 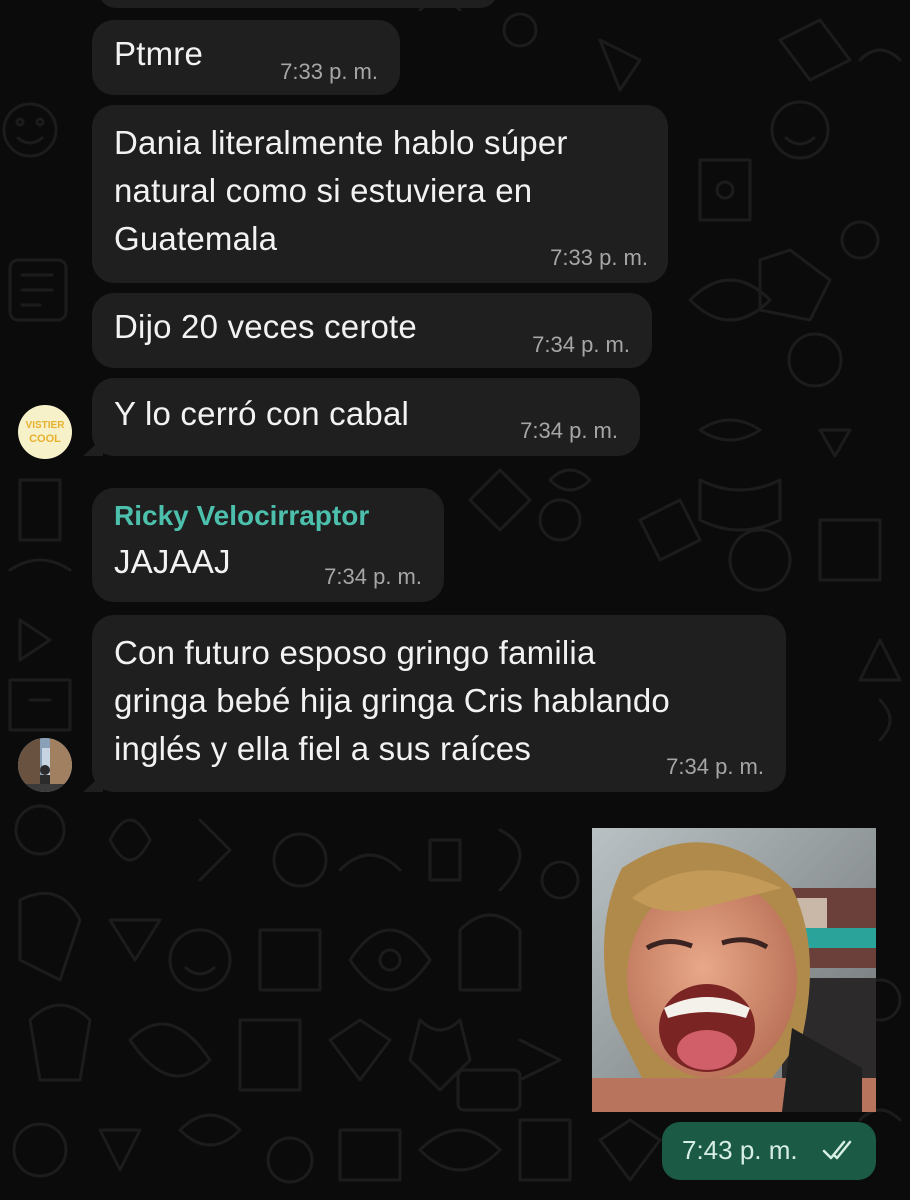 I want to click on message-text-line: Con futuro esposo gringo familia, so click(x=355, y=652).